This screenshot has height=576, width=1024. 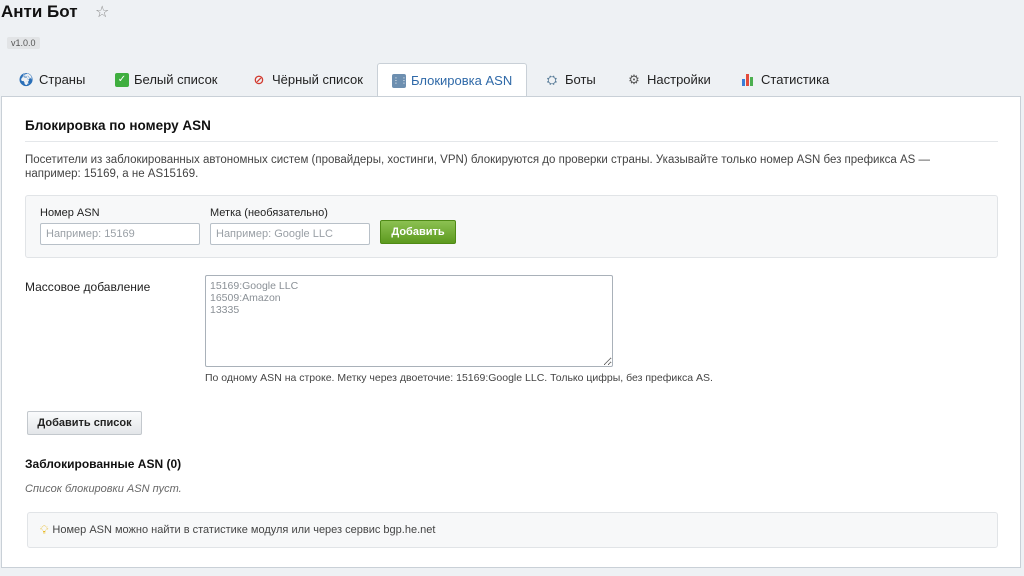 I want to click on header: Анти Бот ☆ v1.0.0, so click(x=512, y=32).